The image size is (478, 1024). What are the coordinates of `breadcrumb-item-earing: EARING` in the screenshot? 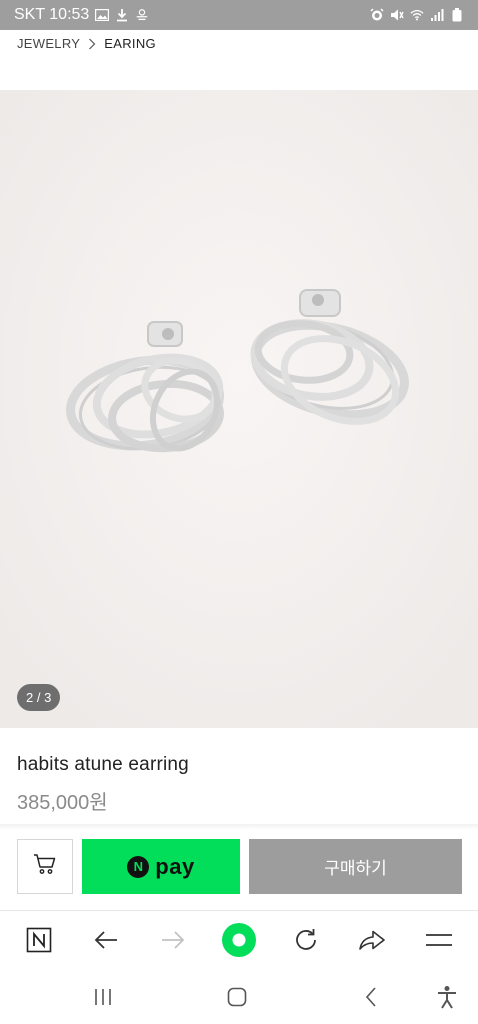 It's located at (130, 43).